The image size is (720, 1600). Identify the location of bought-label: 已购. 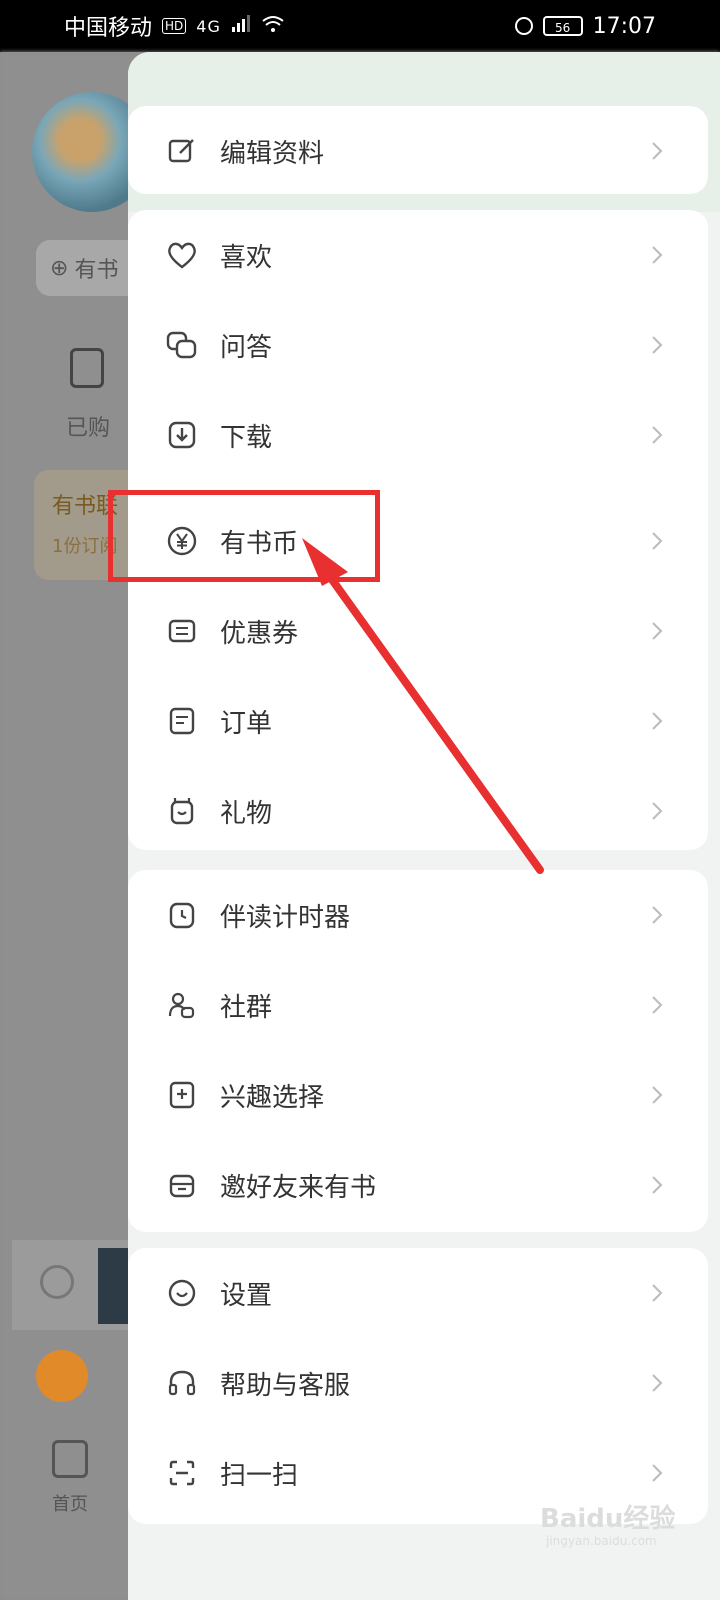
(88, 428).